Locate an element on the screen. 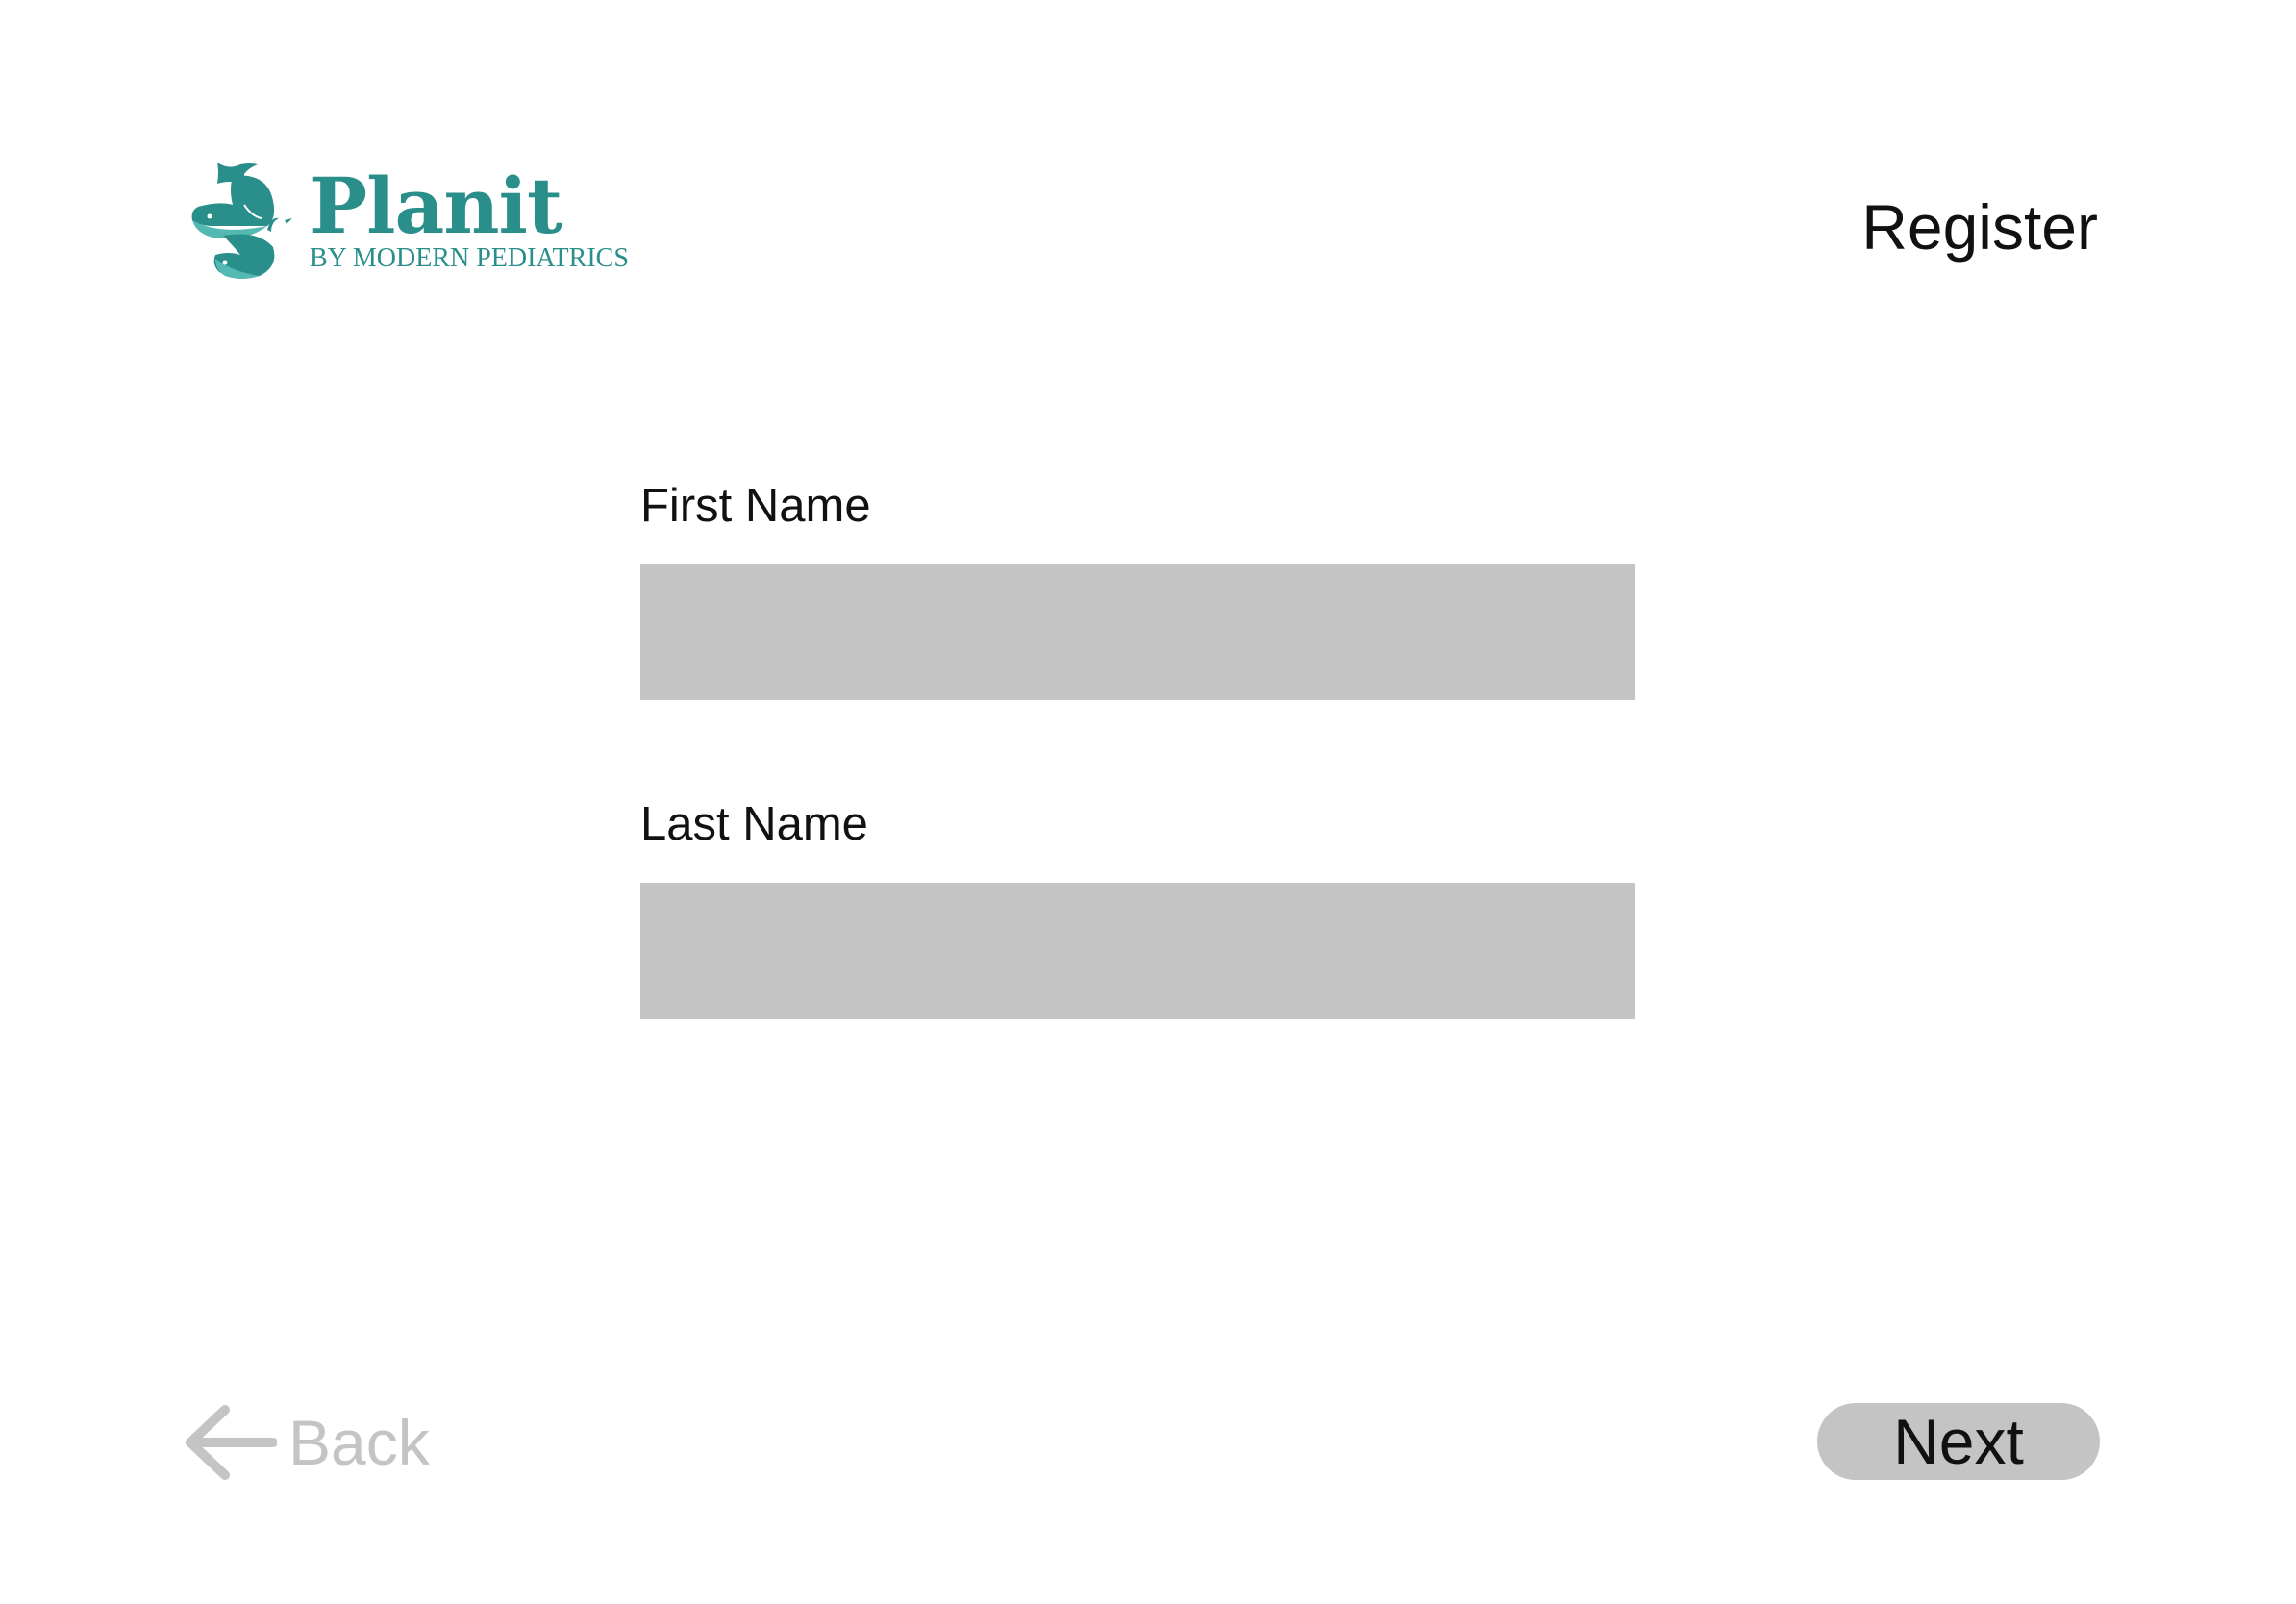 The height and width of the screenshot is (1604, 2296). brand-name: Planit is located at coordinates (436, 206).